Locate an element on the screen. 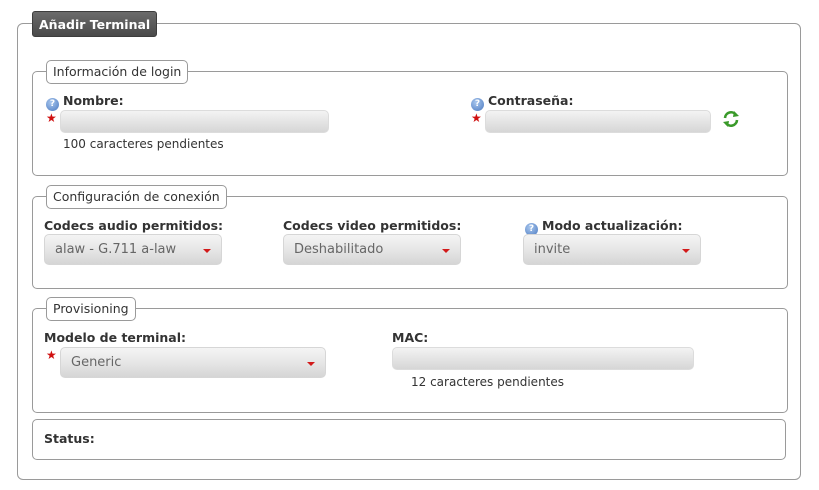 Image resolution: width=819 pixels, height=490 pixels. provisioning-legend: Provisioning is located at coordinates (91, 309).